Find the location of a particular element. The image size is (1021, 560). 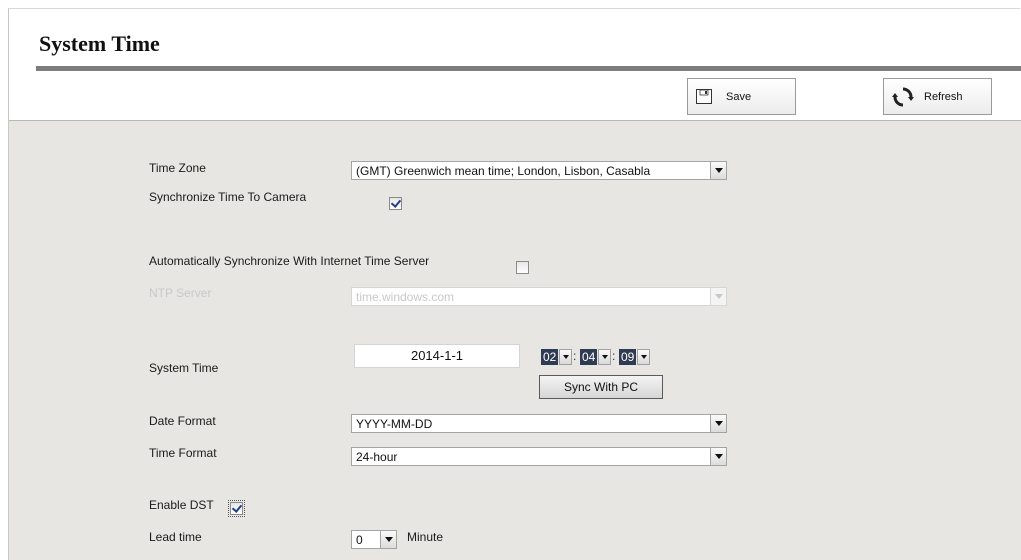

ntp-server-select: time.windows.com is located at coordinates (539, 296).